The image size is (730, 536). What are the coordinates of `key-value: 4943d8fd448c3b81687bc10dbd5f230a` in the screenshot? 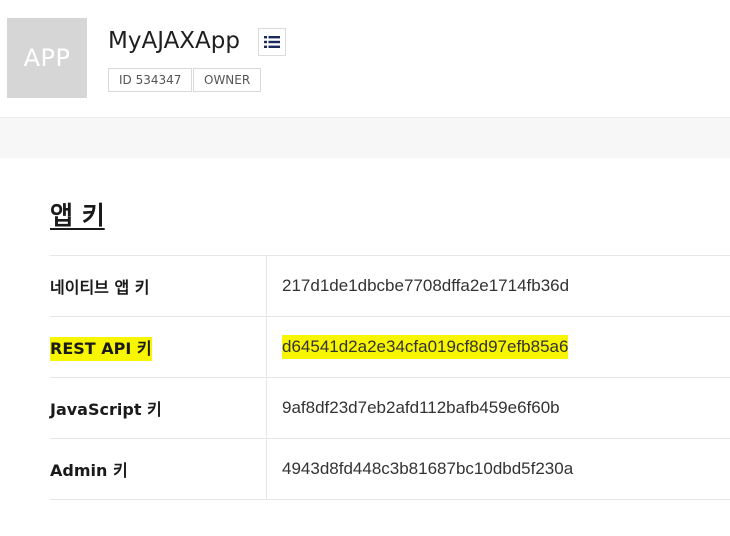 It's located at (427, 468).